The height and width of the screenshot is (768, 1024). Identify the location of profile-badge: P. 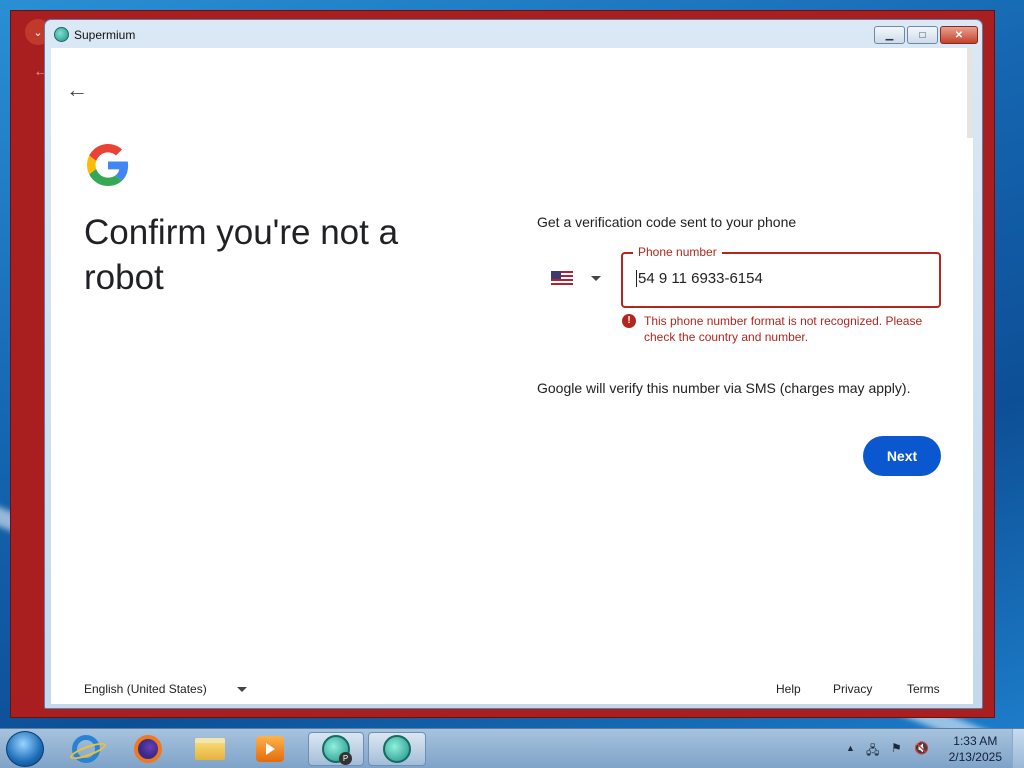
(345, 758).